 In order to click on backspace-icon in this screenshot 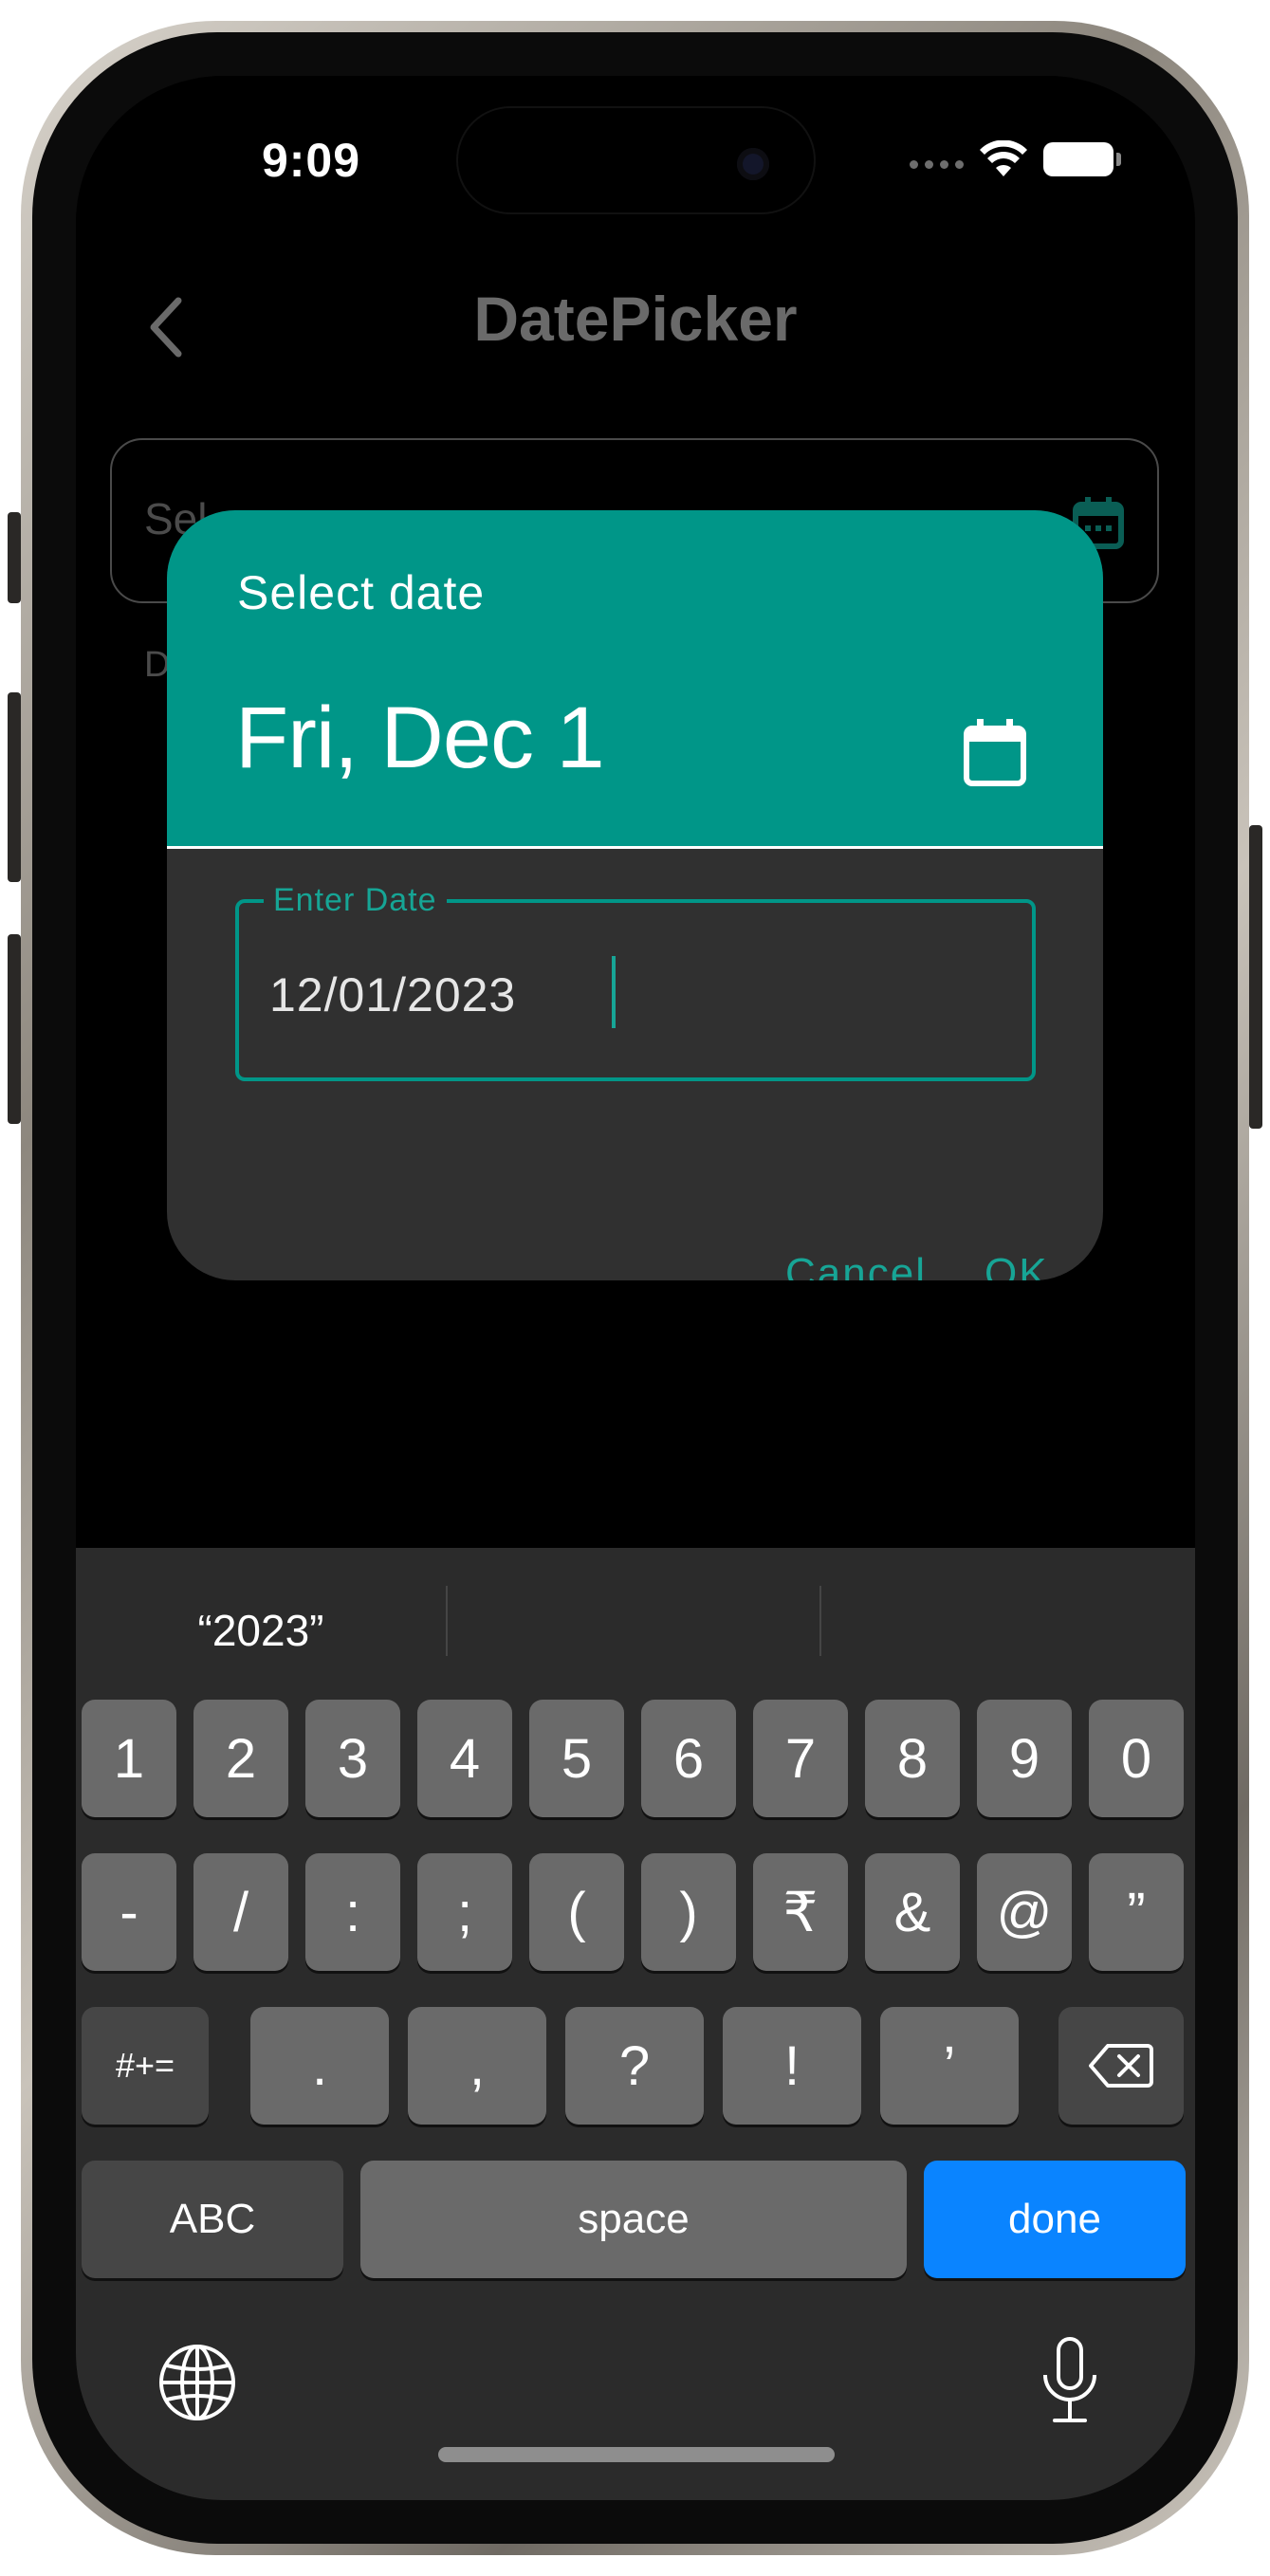, I will do `click(1121, 2066)`.